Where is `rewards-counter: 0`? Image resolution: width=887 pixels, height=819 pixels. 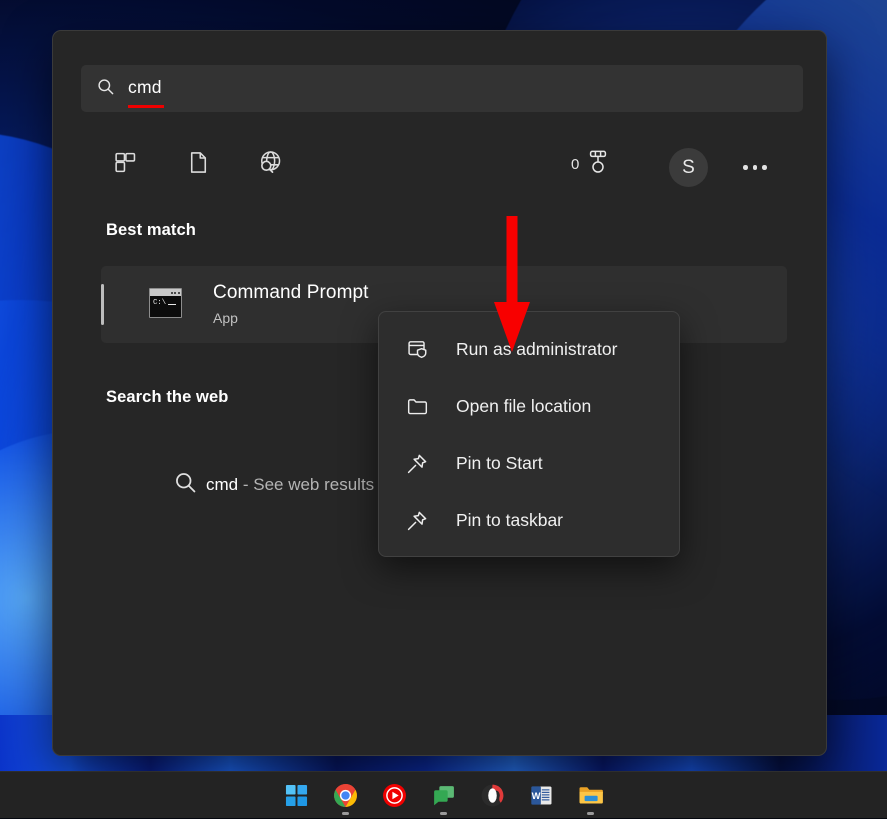
rewards-counter: 0 is located at coordinates (590, 164).